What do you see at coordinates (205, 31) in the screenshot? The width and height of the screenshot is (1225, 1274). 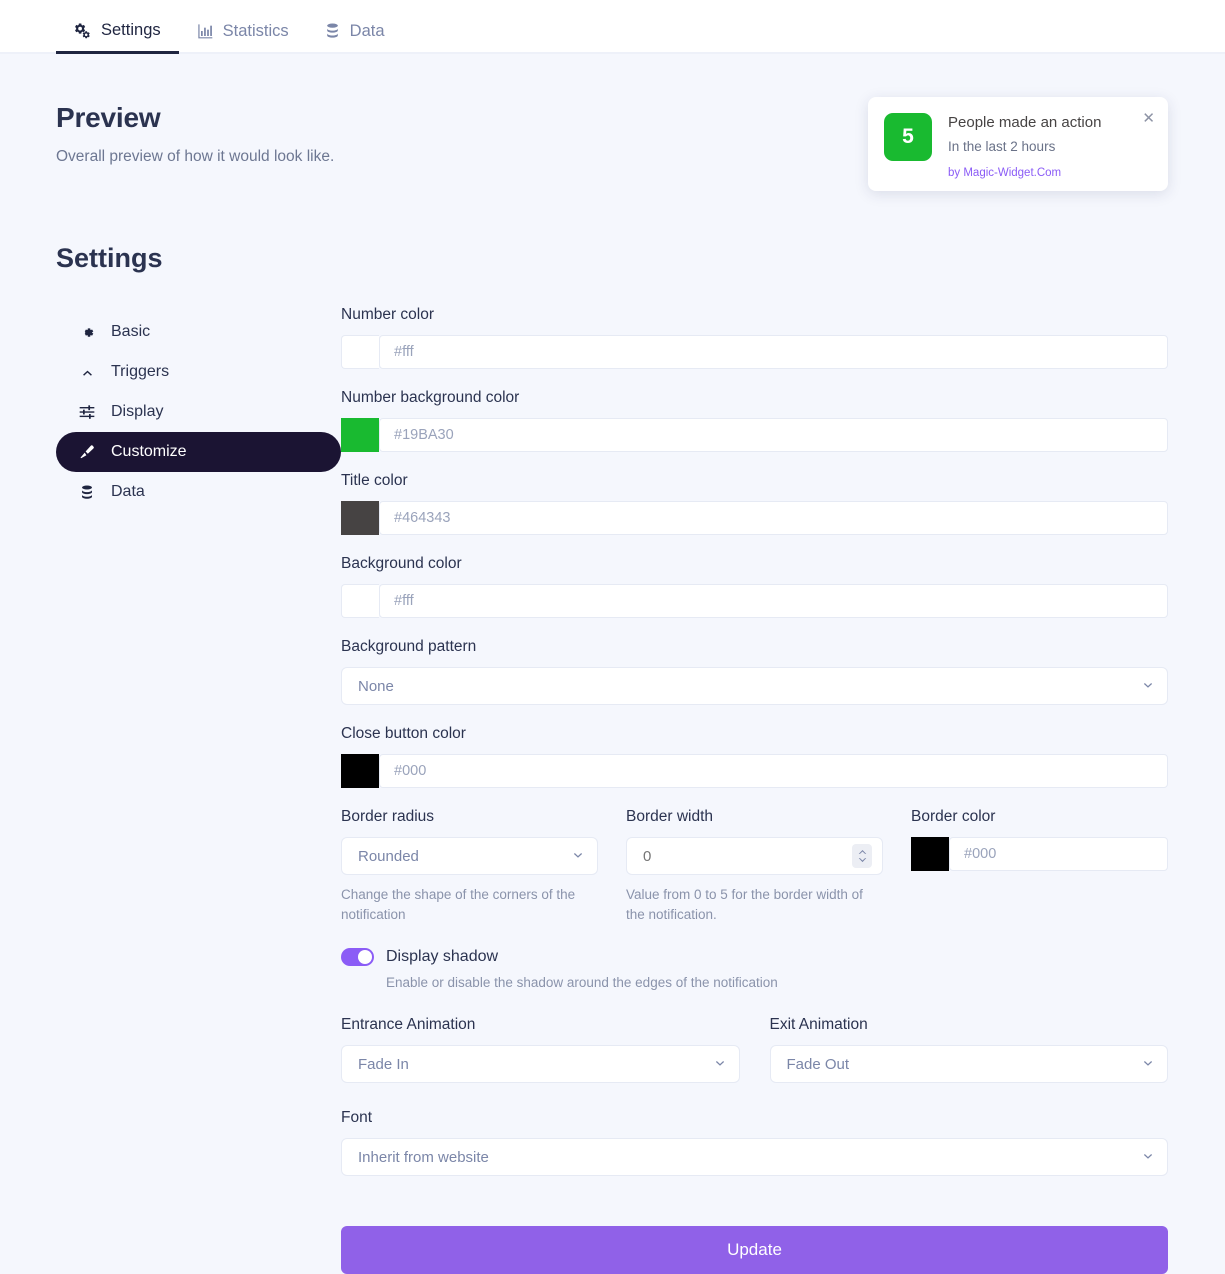 I see `bar-chart-icon` at bounding box center [205, 31].